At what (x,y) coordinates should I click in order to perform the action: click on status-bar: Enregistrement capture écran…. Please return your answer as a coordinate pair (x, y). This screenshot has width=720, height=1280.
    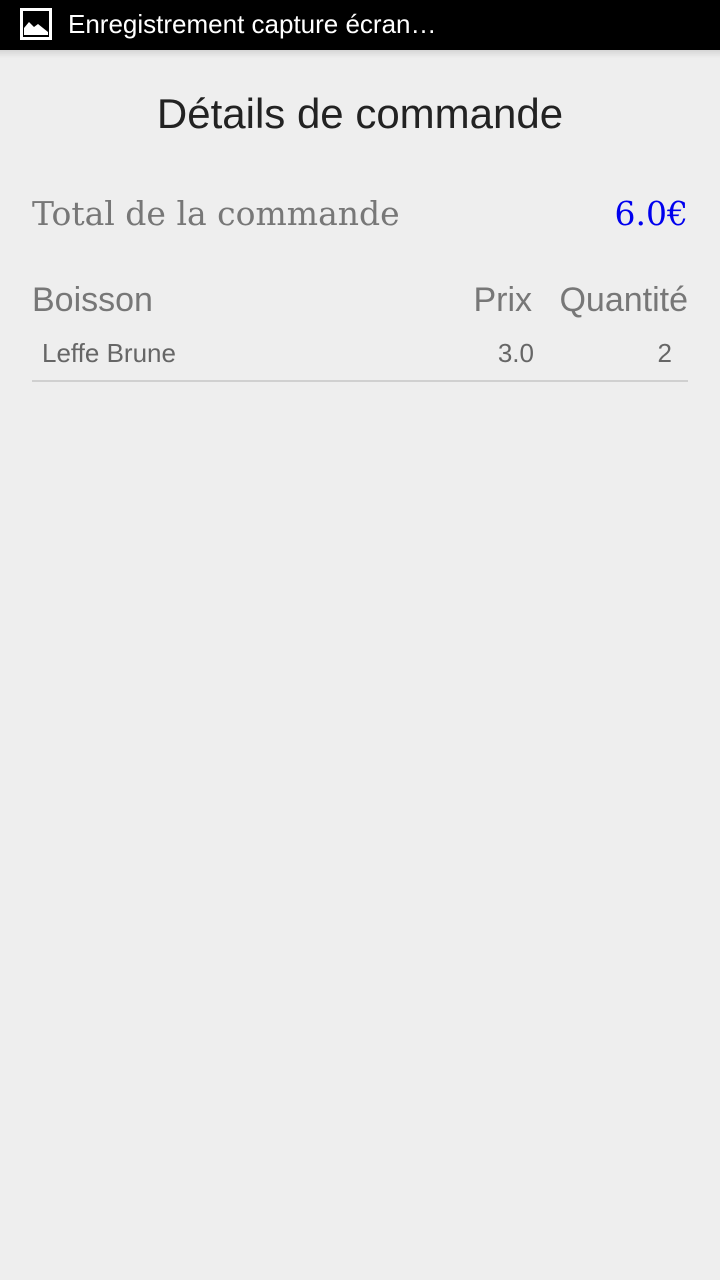
    Looking at the image, I should click on (360, 25).